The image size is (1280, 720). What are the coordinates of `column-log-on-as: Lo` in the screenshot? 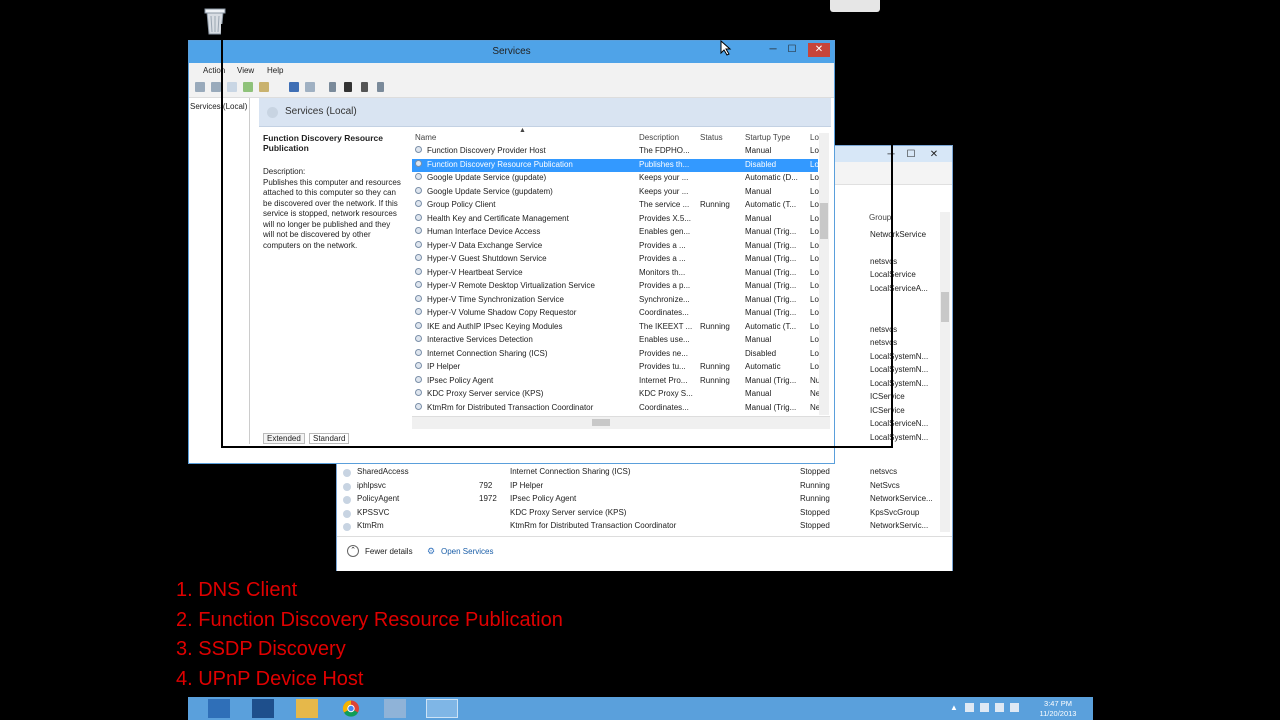 It's located at (814, 137).